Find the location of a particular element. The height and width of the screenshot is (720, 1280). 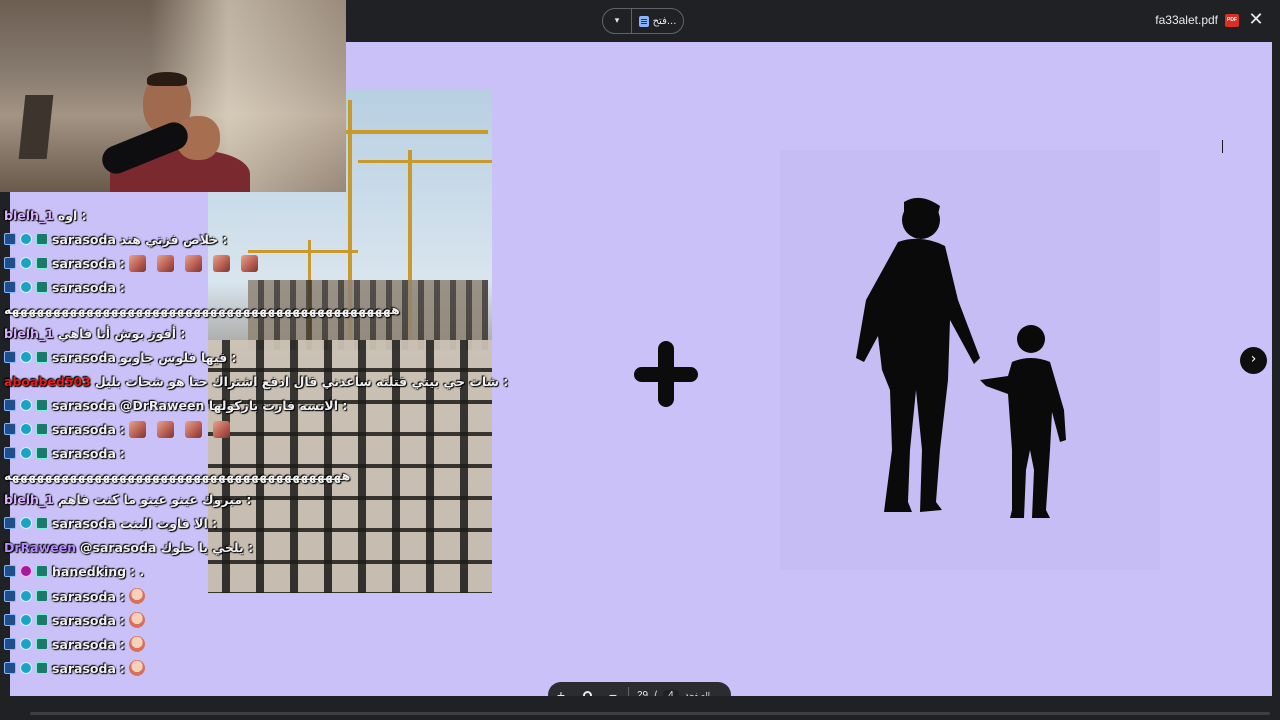

chat-text: الا فاوت البنت : is located at coordinates (168, 523).